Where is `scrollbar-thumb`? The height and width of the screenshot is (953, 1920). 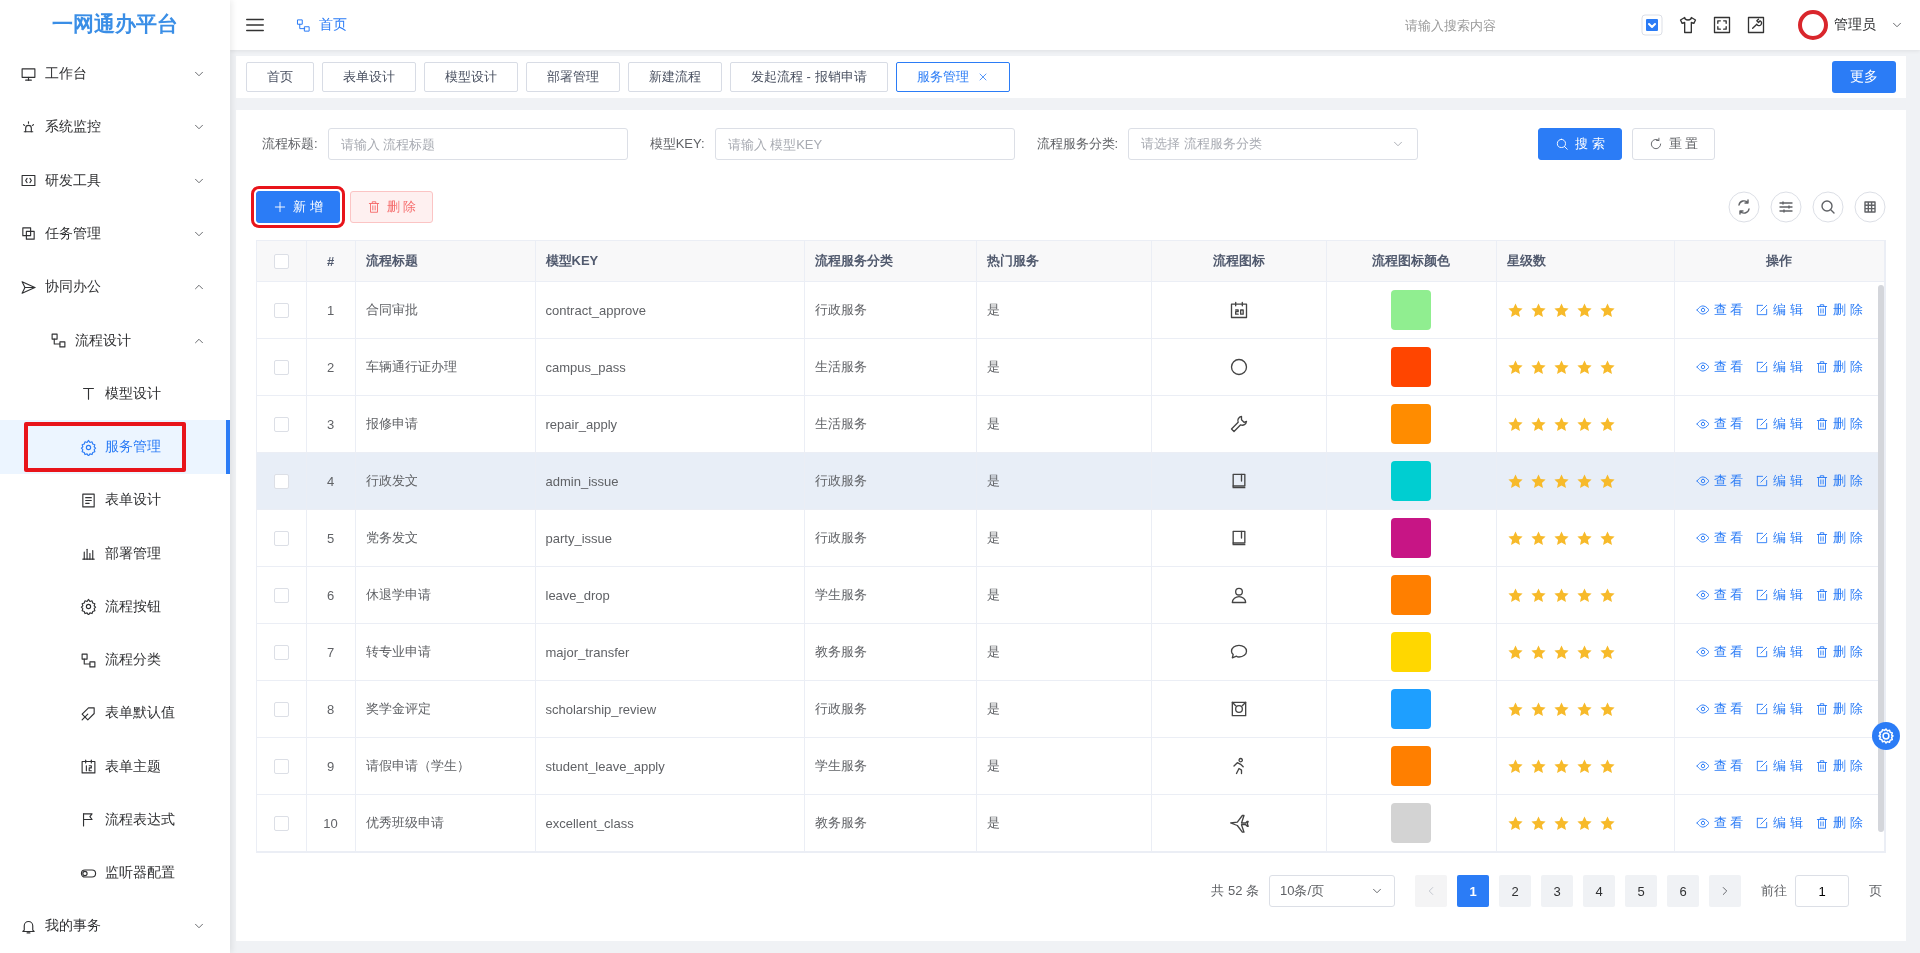
scrollbar-thumb is located at coordinates (1881, 558).